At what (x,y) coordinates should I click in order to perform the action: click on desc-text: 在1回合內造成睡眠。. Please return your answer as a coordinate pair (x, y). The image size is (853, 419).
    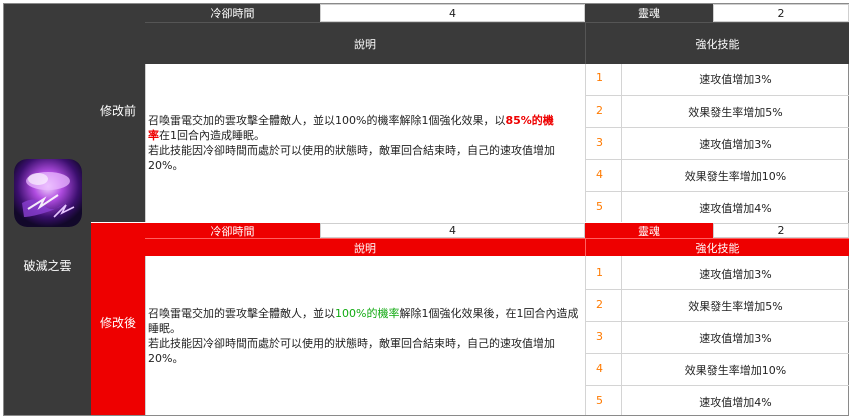
    Looking at the image, I should click on (212, 135).